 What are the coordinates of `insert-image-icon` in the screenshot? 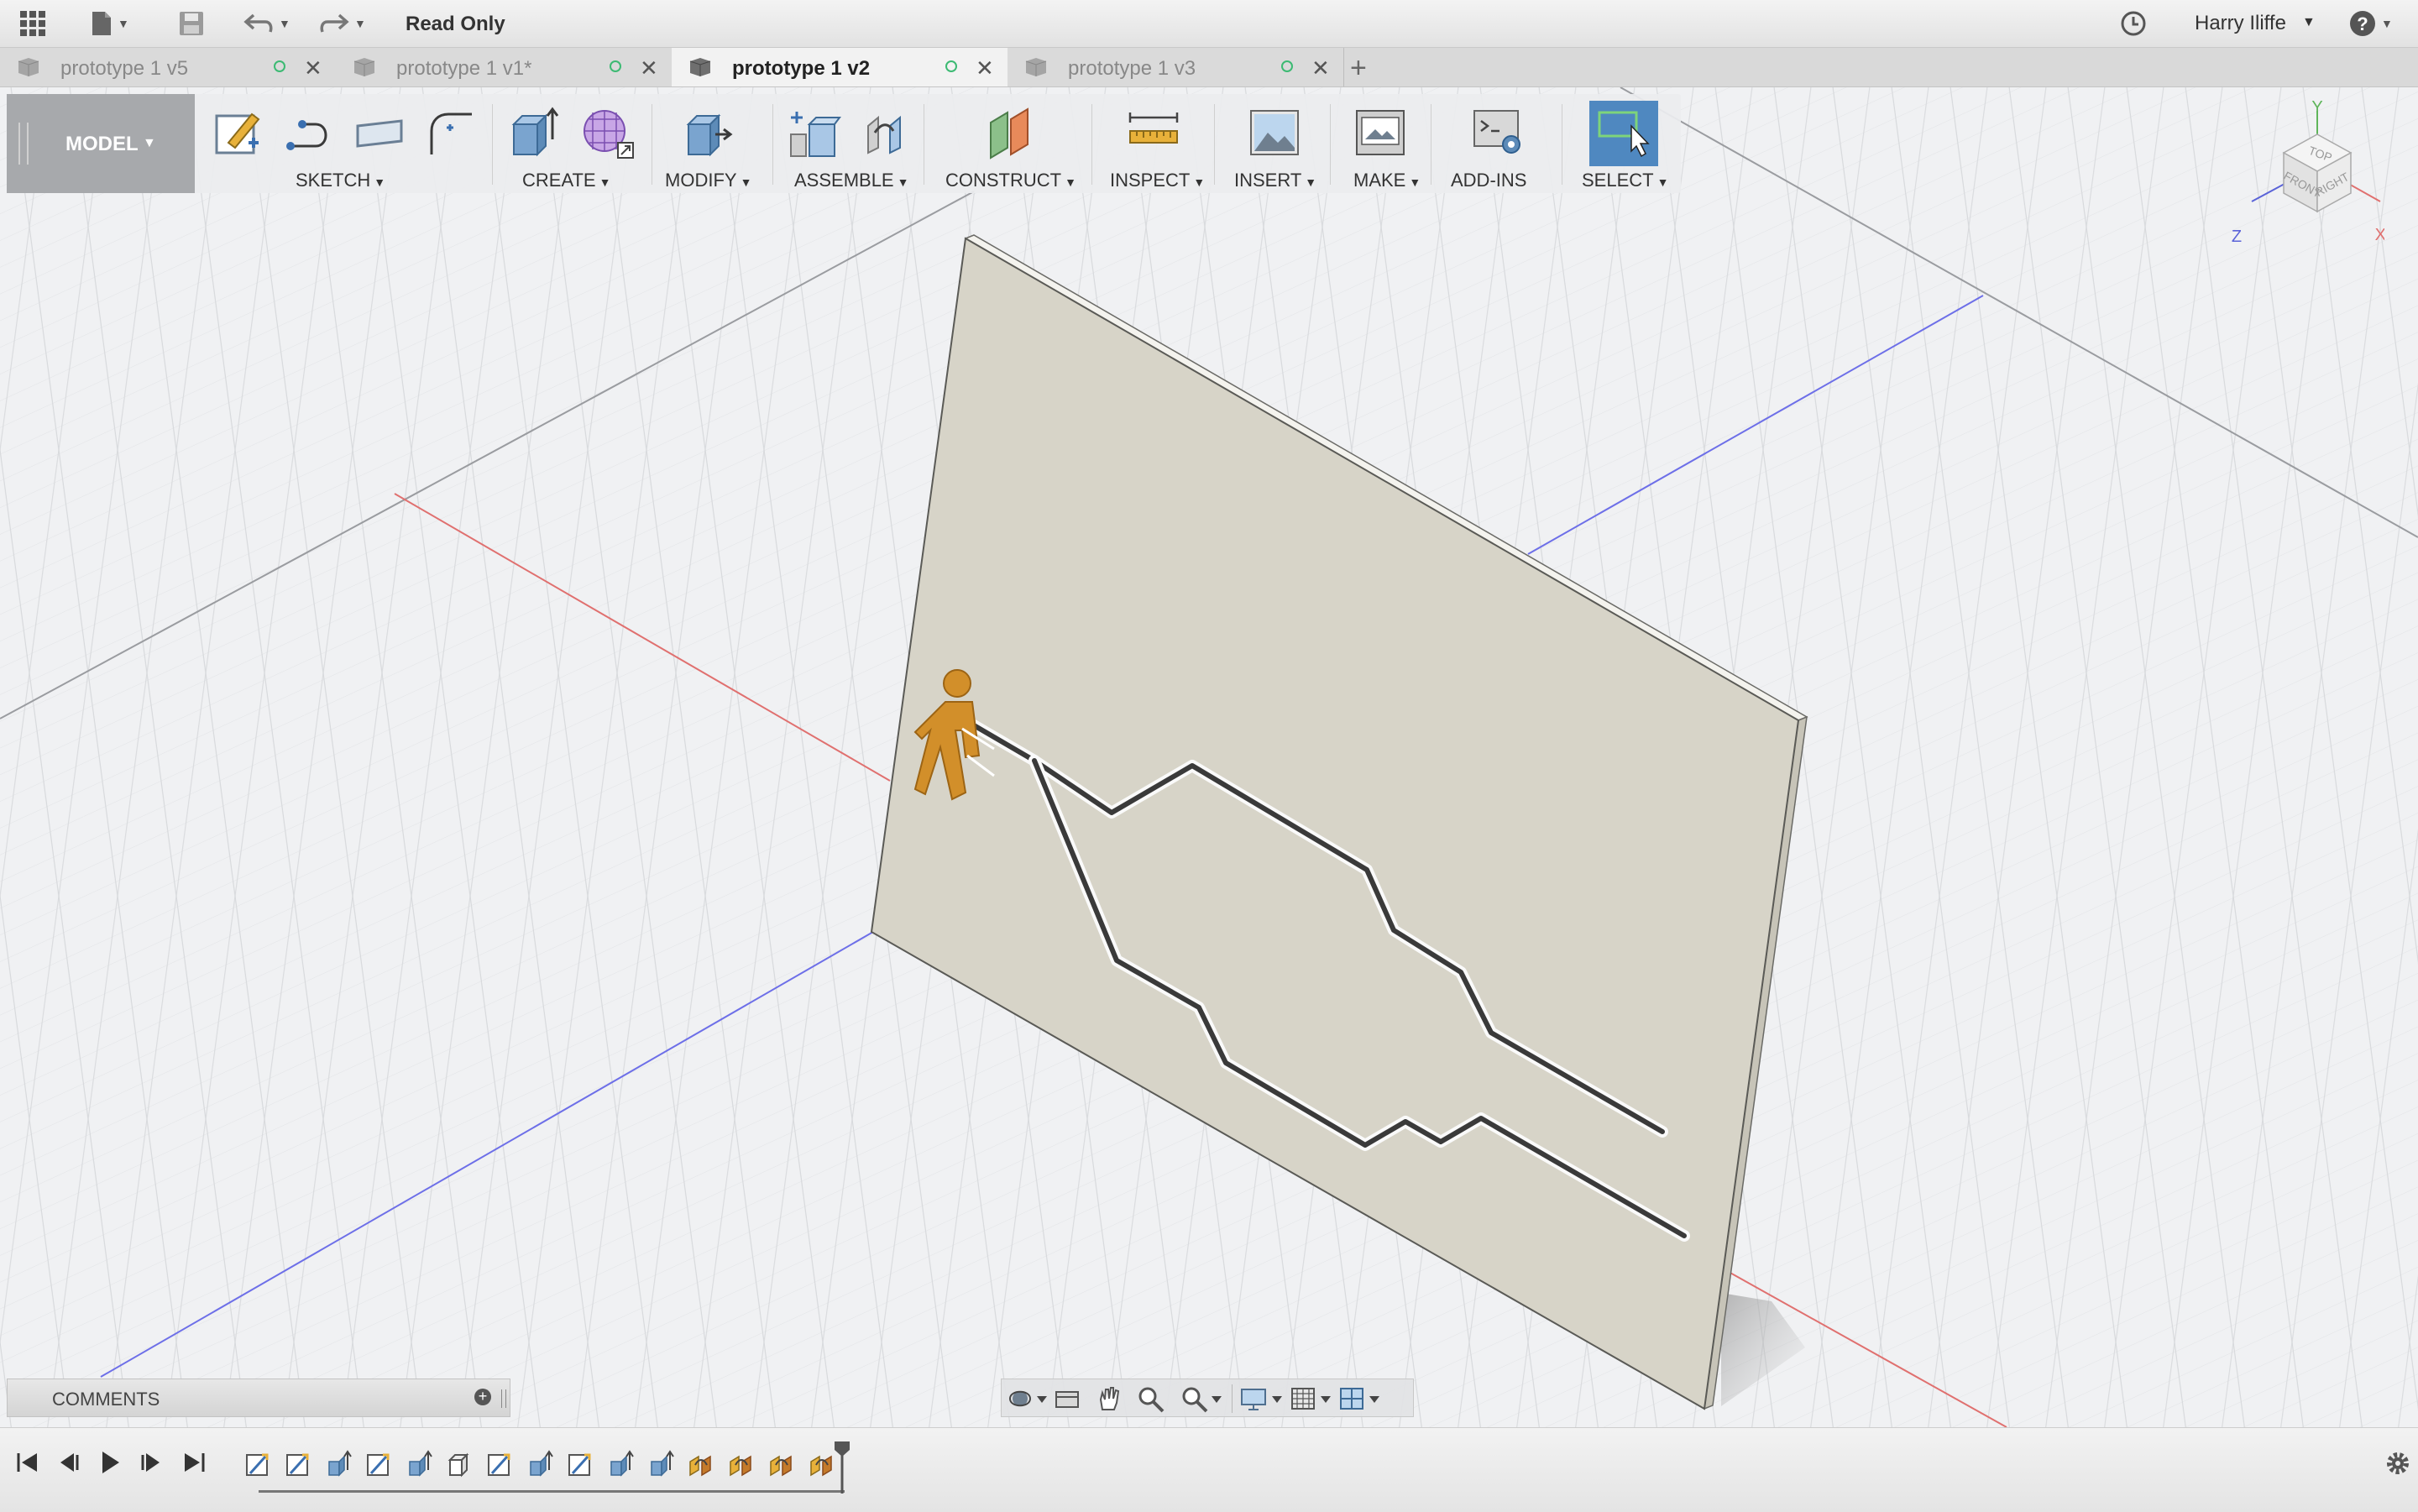 It's located at (1274, 133).